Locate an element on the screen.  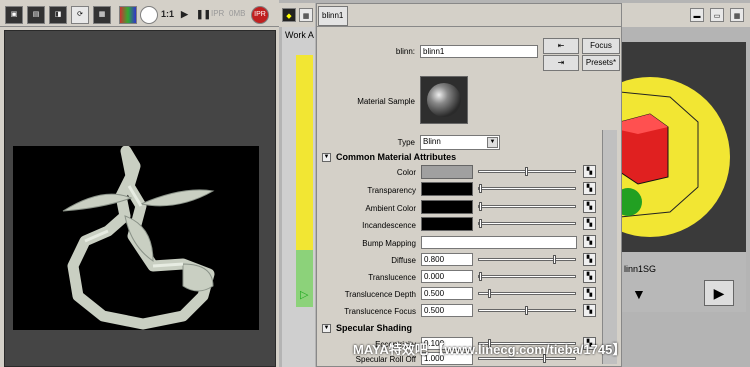
play-icon: ▶ is located at coordinates (184, 14).